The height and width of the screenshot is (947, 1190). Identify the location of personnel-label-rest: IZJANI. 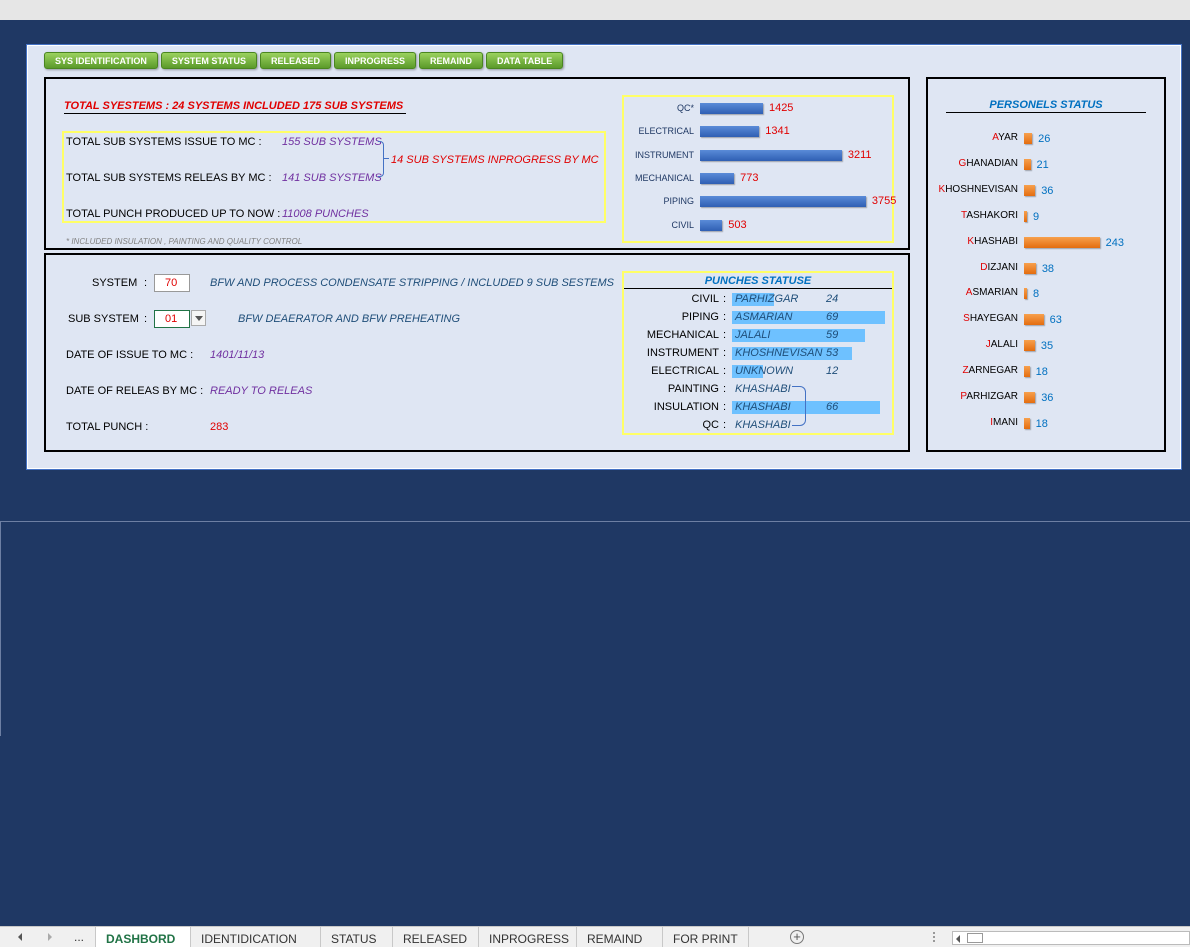
(1002, 267).